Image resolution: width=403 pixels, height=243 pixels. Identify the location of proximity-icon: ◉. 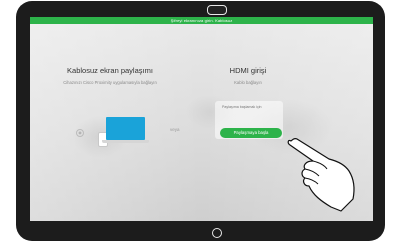
(80, 133).